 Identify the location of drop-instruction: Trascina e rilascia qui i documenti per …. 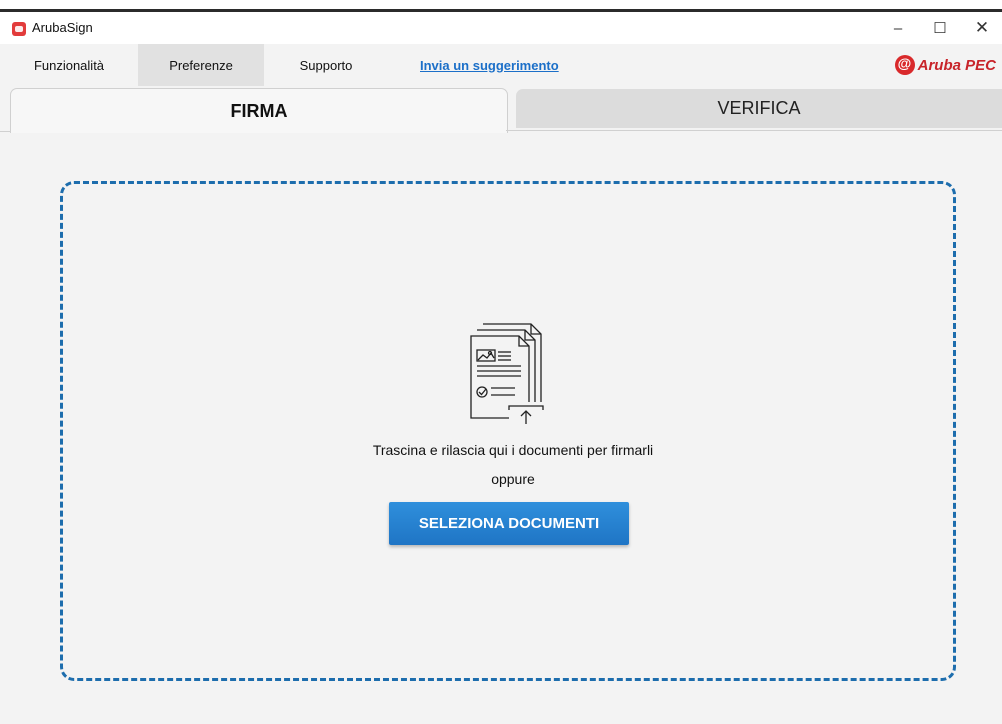
(513, 450).